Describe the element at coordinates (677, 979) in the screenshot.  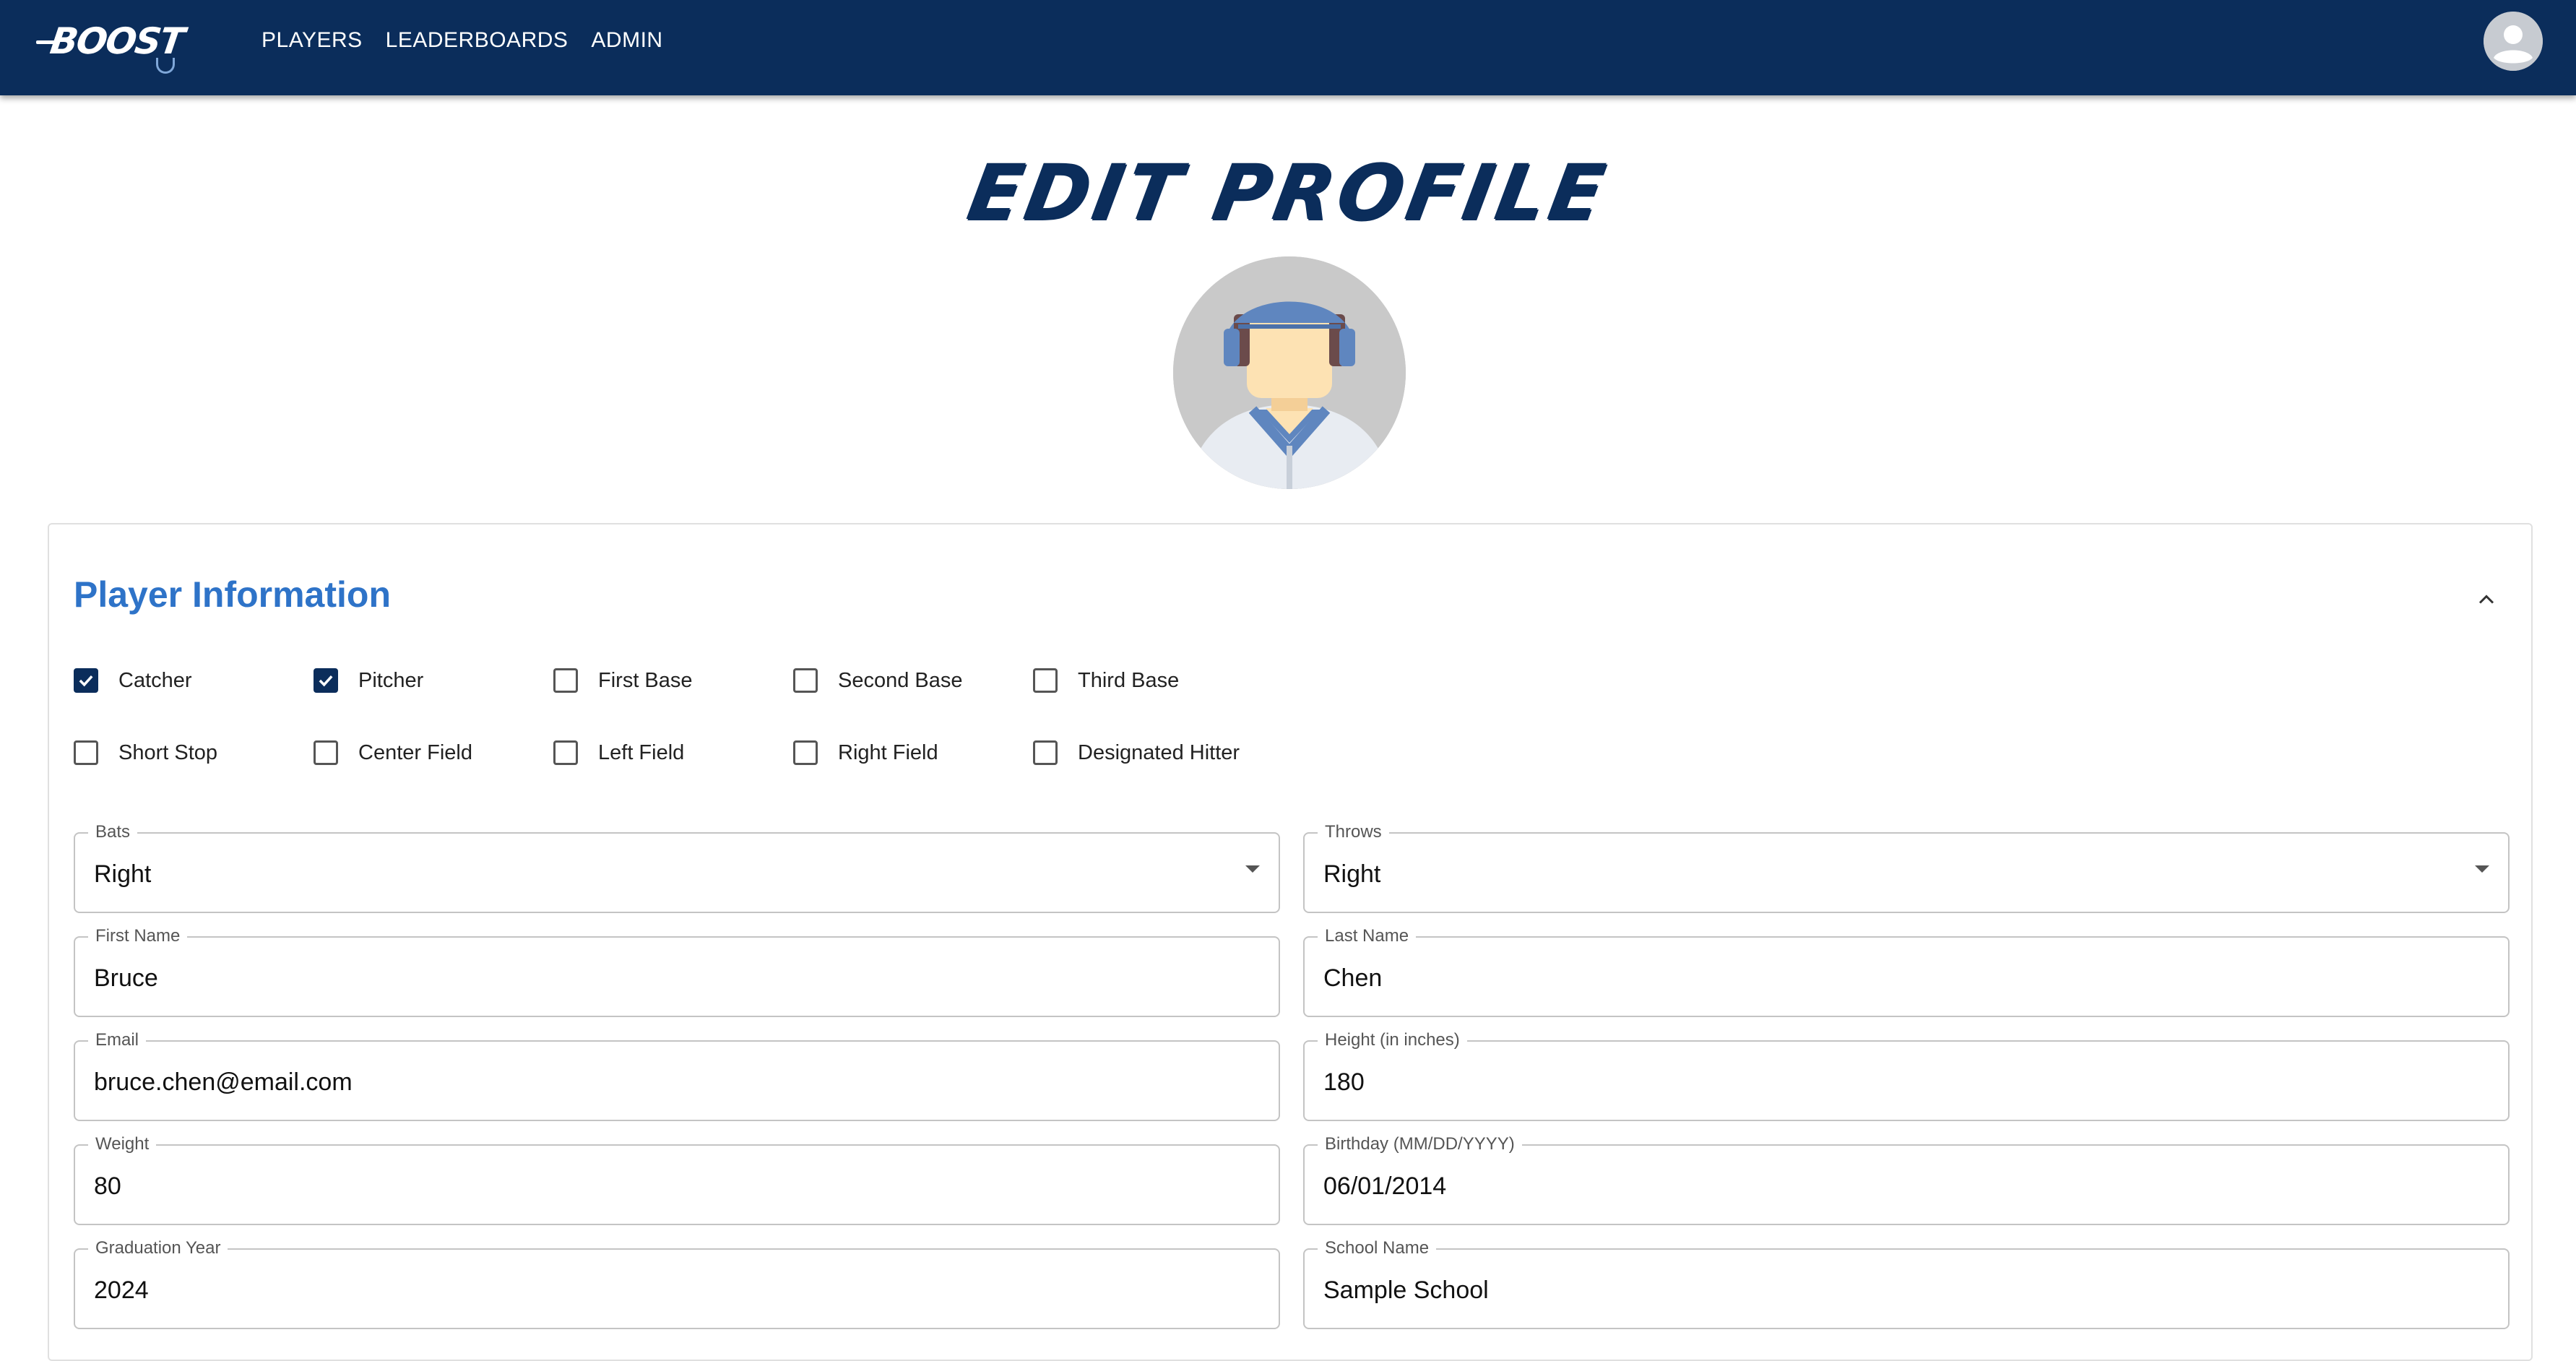
I see `first-name-value: Bruce` at that location.